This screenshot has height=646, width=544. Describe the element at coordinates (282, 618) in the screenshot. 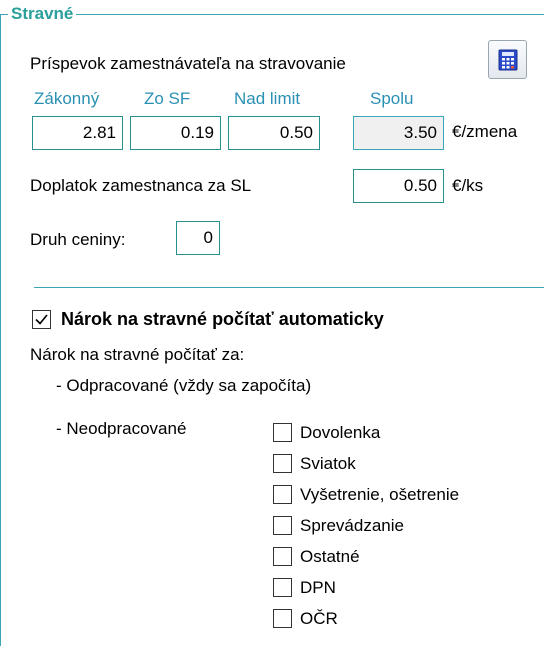

I see `option-checkbox-ocr` at that location.